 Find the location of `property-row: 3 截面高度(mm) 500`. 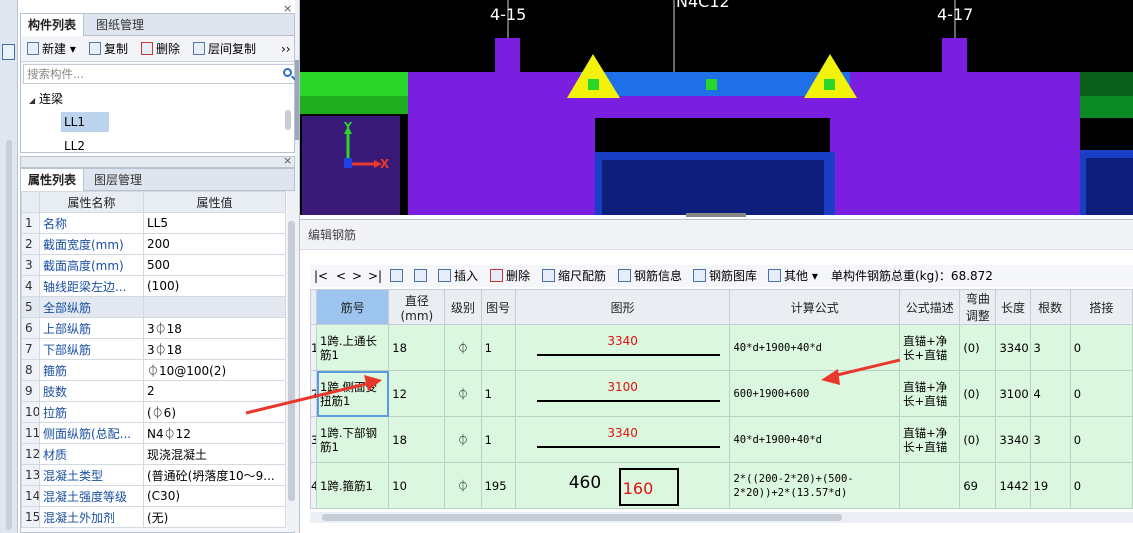

property-row: 3 截面高度(mm) 500 is located at coordinates (153, 265).